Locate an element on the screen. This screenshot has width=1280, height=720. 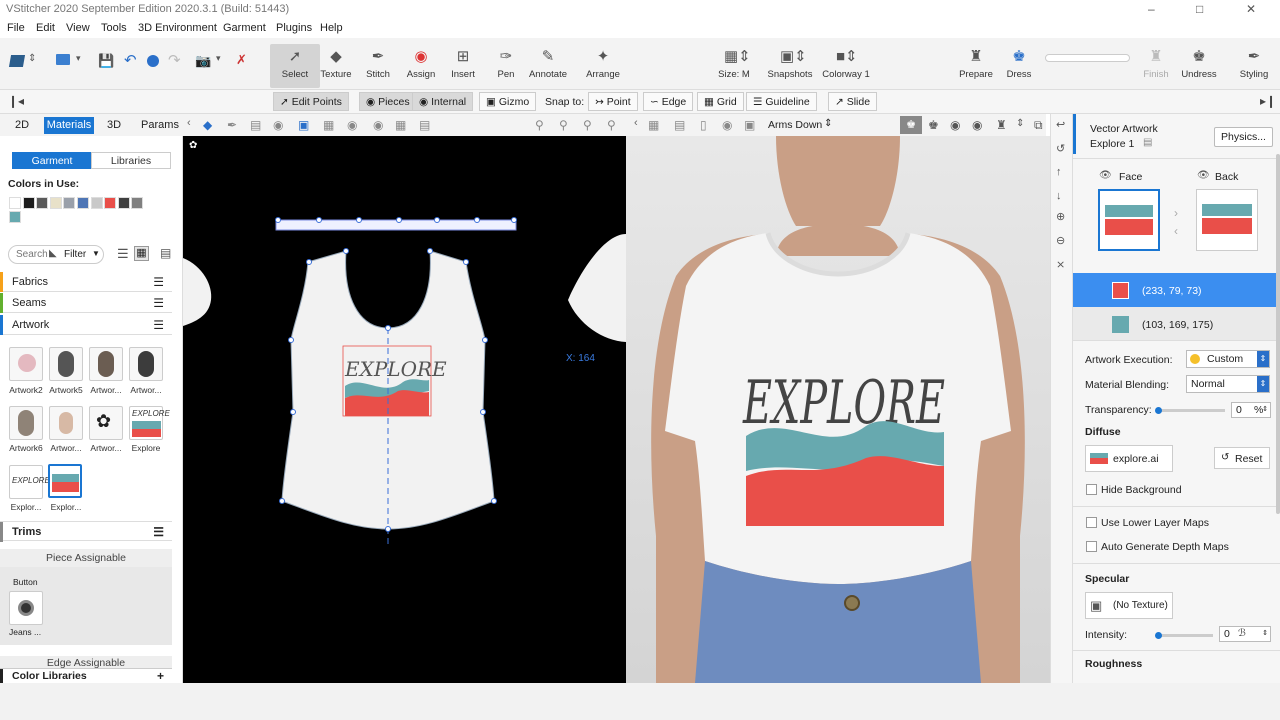
face-preview is located at coordinates (1129, 220).